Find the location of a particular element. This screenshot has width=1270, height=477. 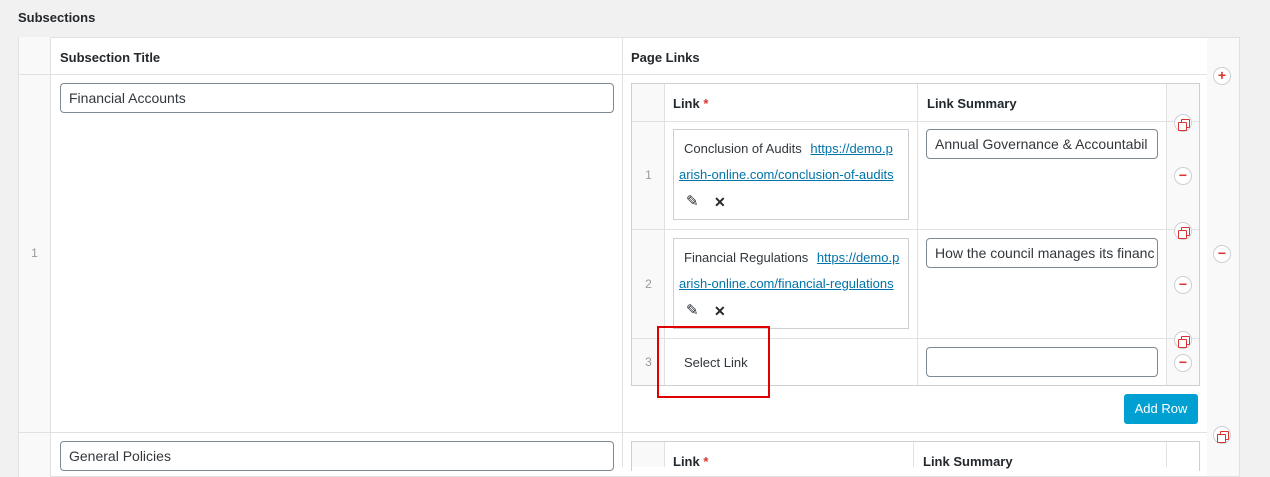

row-number: 1 is located at coordinates (34, 253).